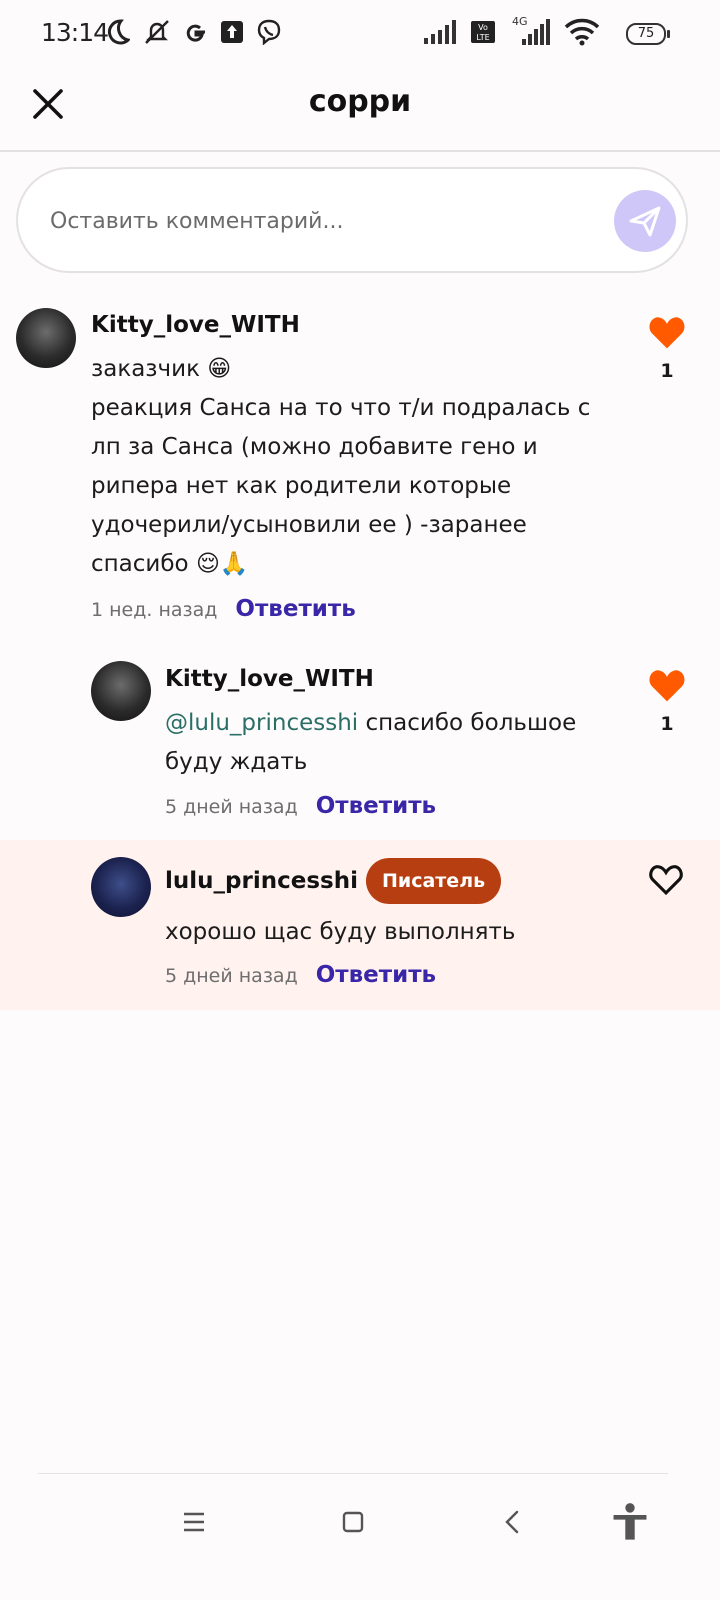 The image size is (720, 1600). I want to click on menu-icon, so click(194, 1522).